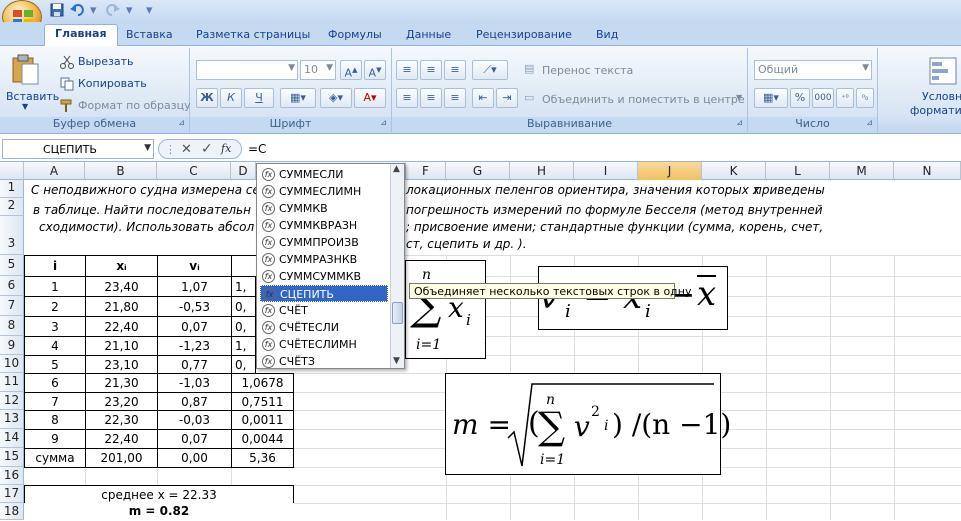  Describe the element at coordinates (112, 12) in the screenshot. I see `redo-icon` at that location.